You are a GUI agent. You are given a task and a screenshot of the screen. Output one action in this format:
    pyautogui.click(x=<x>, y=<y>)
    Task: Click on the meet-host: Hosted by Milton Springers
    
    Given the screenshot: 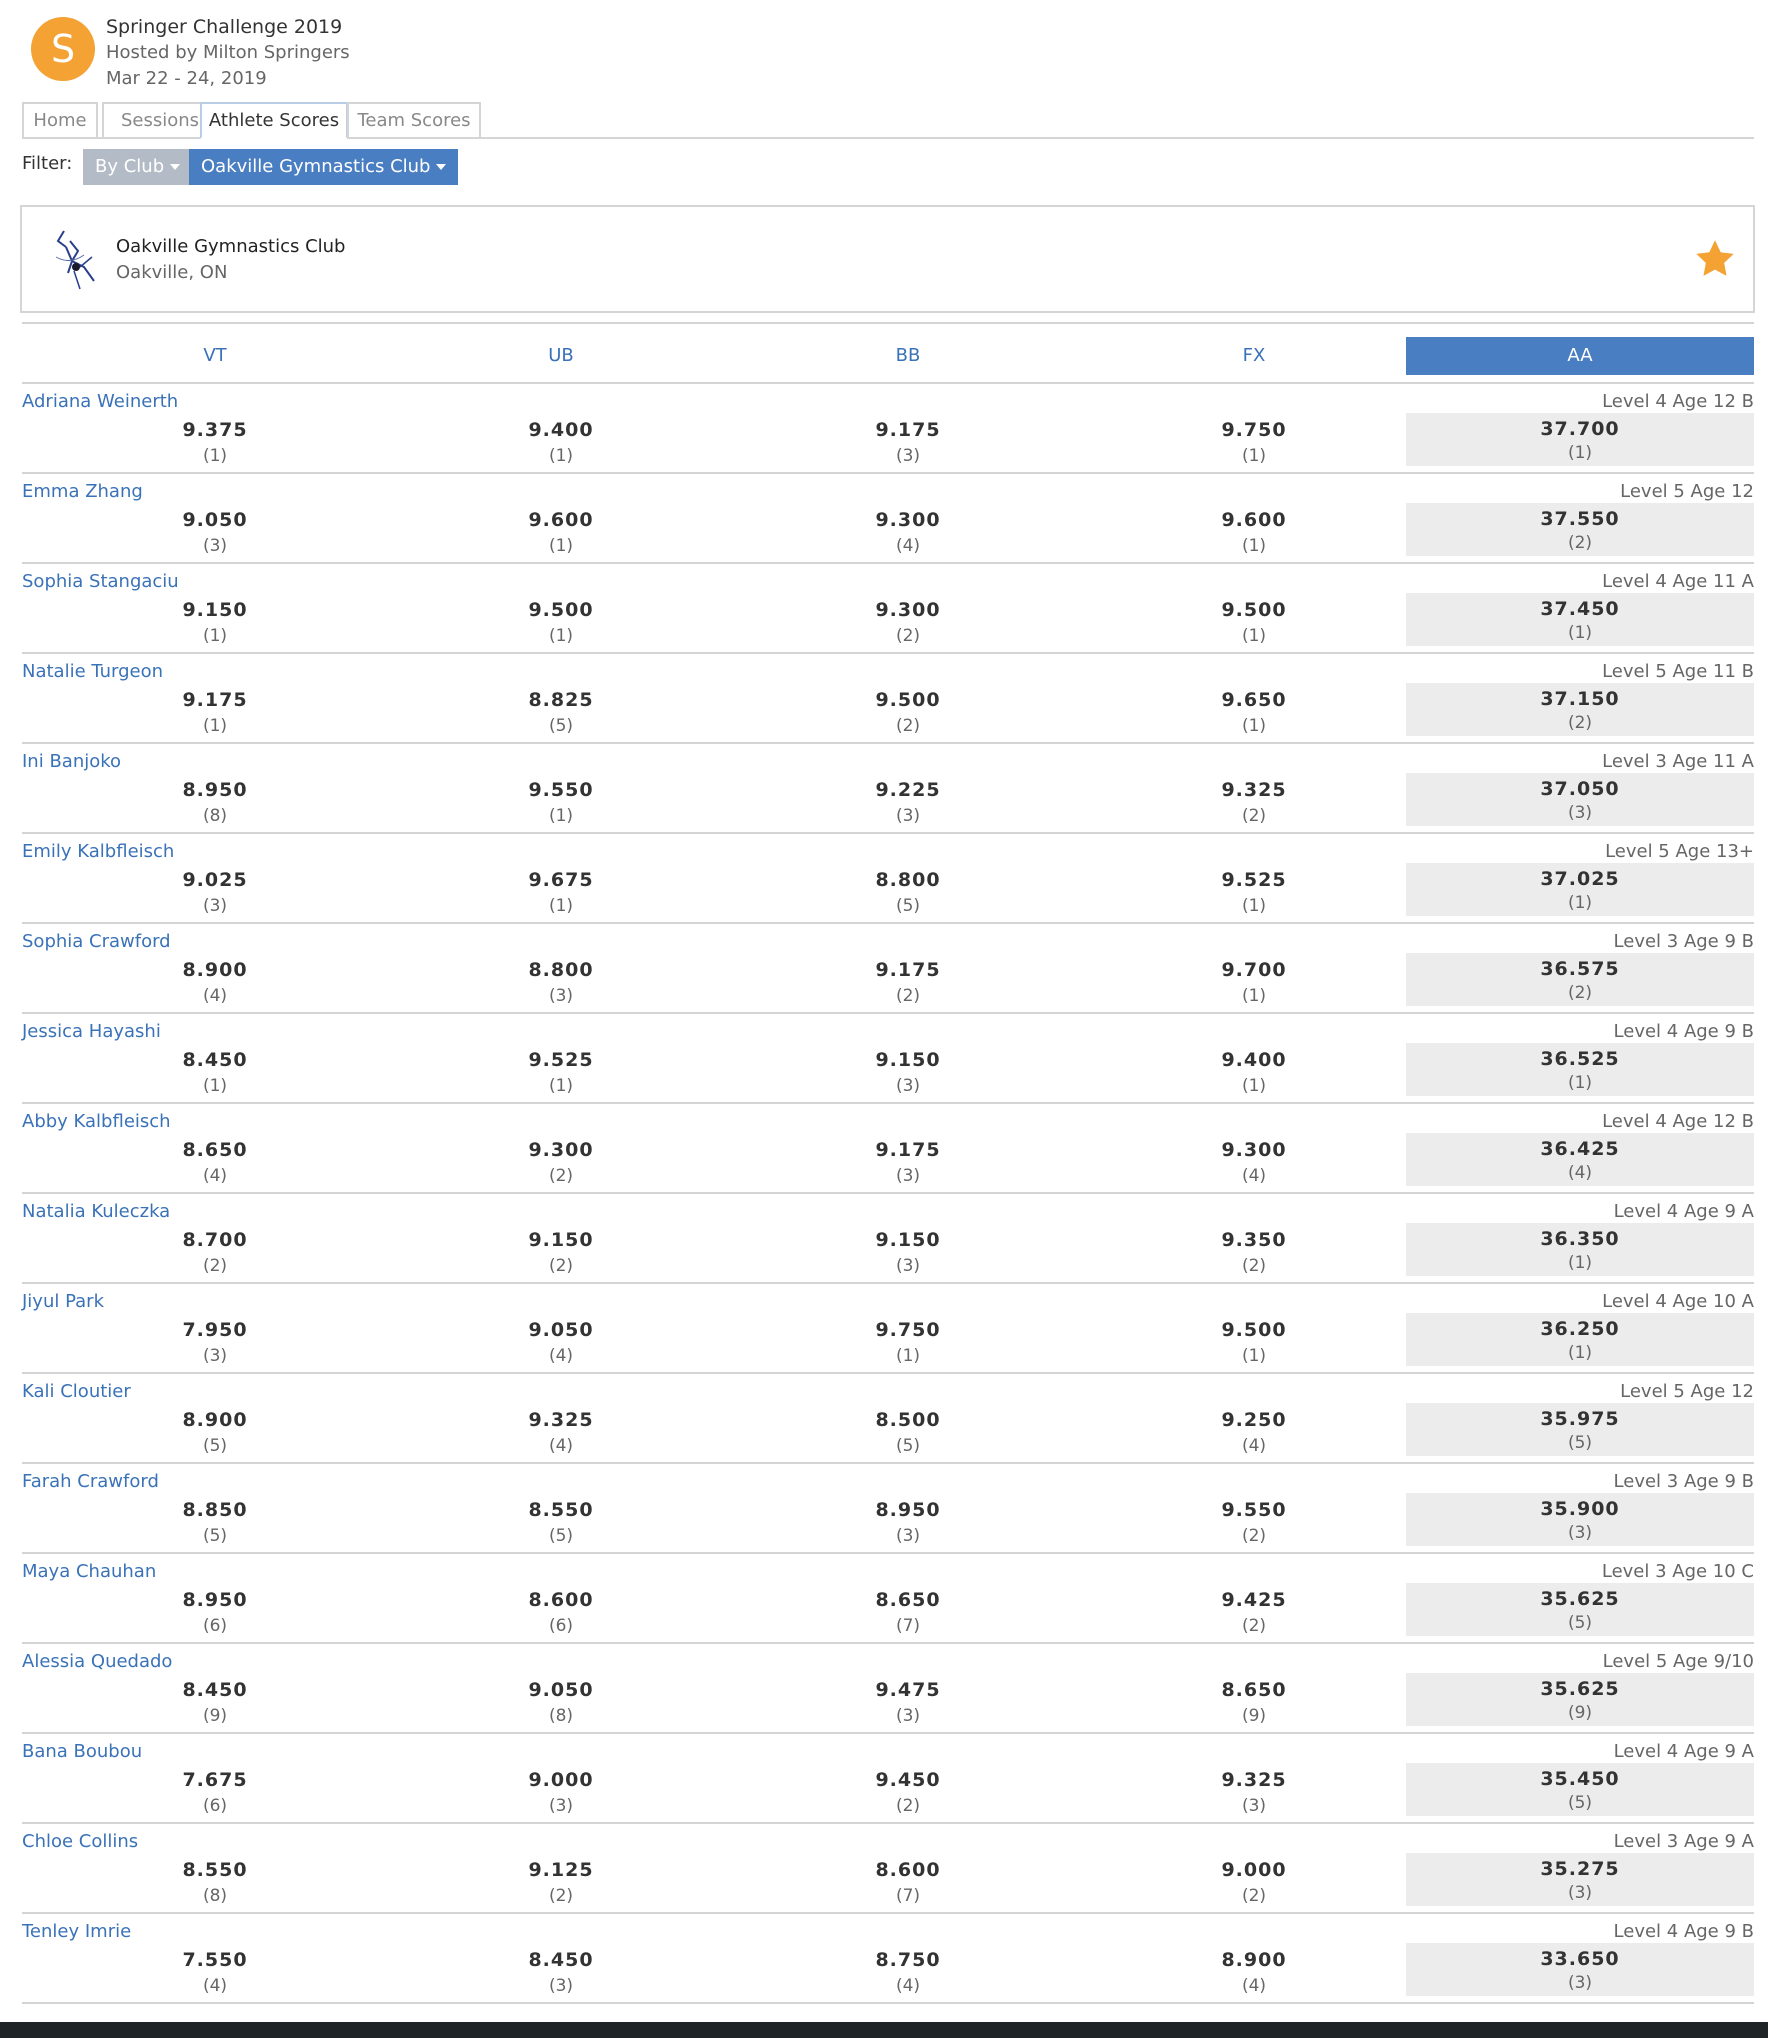 What is the action you would take?
    pyautogui.click(x=228, y=52)
    